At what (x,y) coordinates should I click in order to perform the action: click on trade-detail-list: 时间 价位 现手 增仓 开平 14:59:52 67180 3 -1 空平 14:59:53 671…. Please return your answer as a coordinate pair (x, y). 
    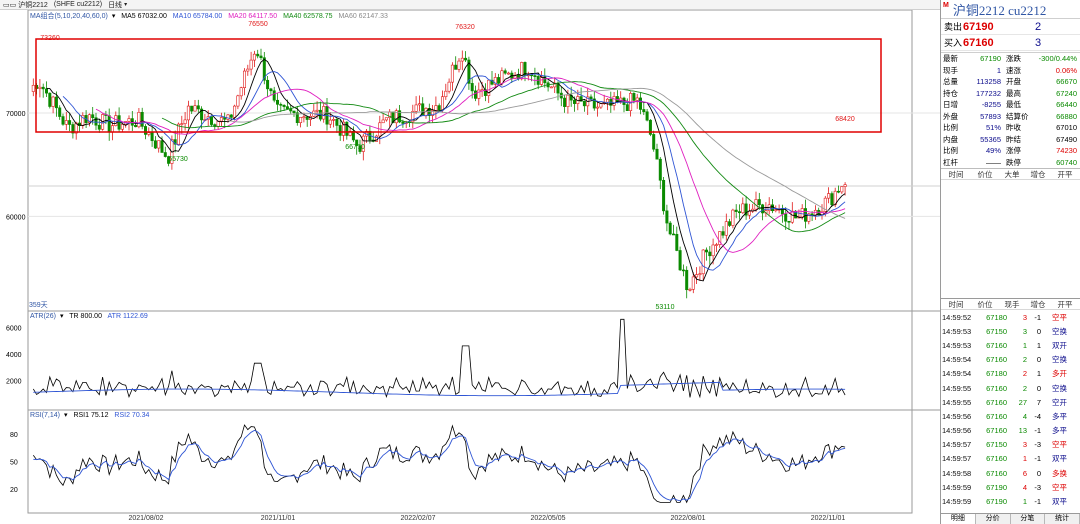
    Looking at the image, I should click on (1010, 403).